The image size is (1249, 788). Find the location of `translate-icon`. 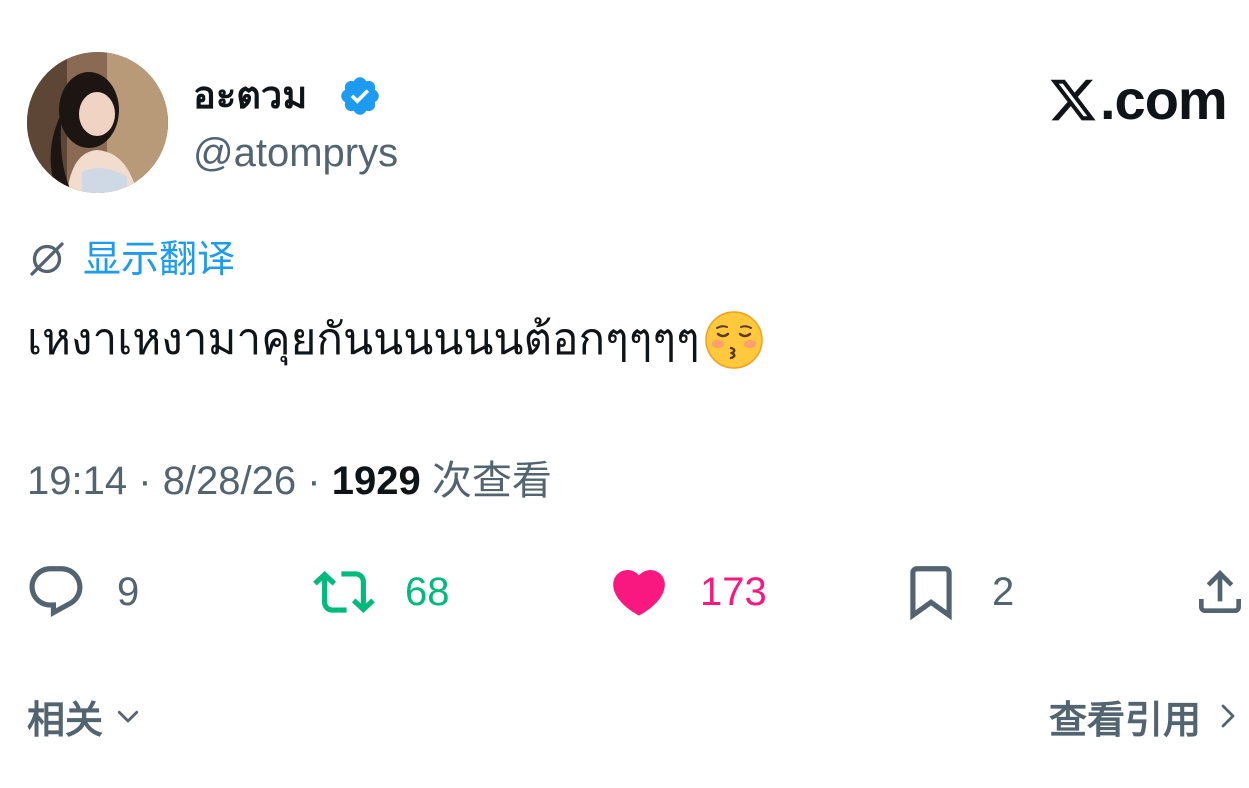

translate-icon is located at coordinates (47, 259).